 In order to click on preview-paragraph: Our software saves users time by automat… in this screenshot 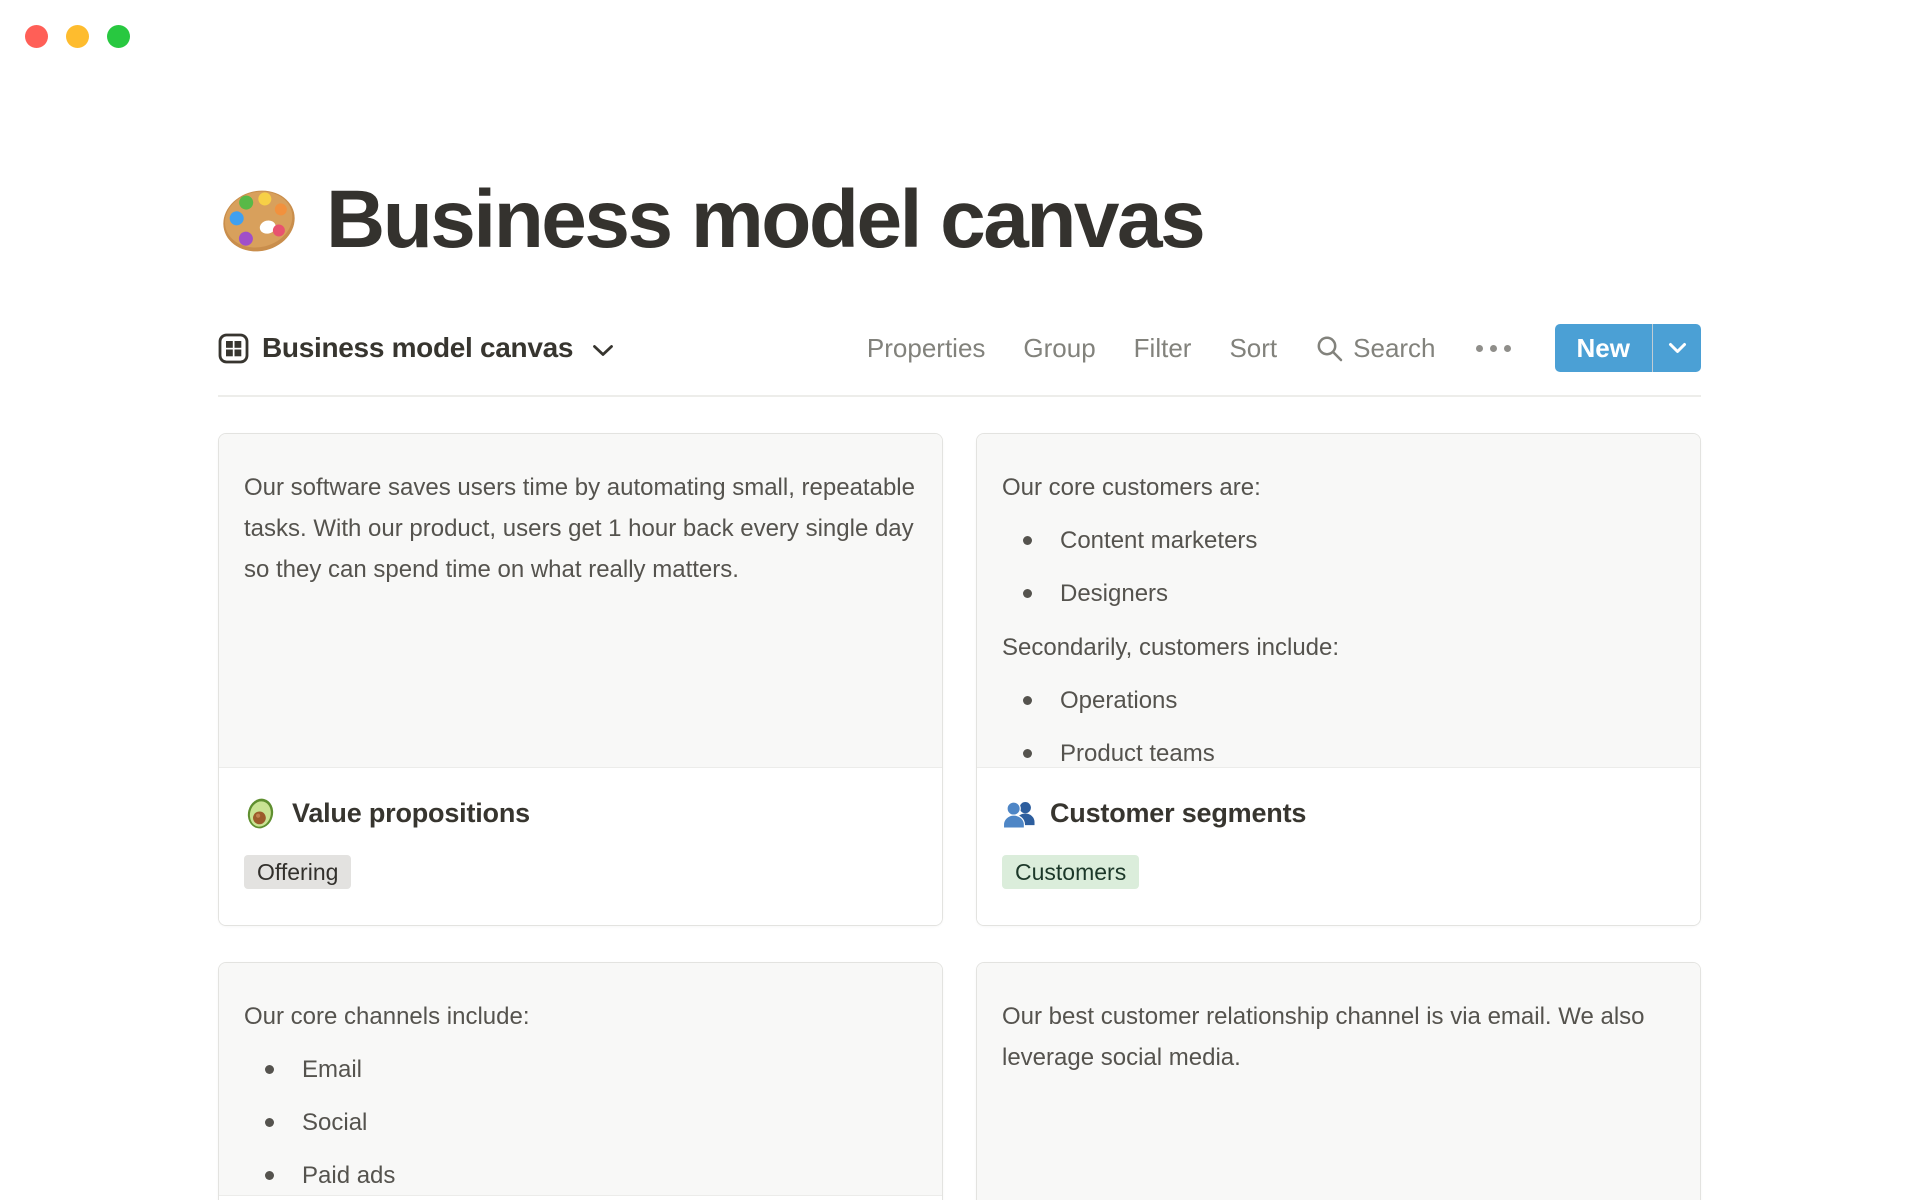, I will do `click(579, 528)`.